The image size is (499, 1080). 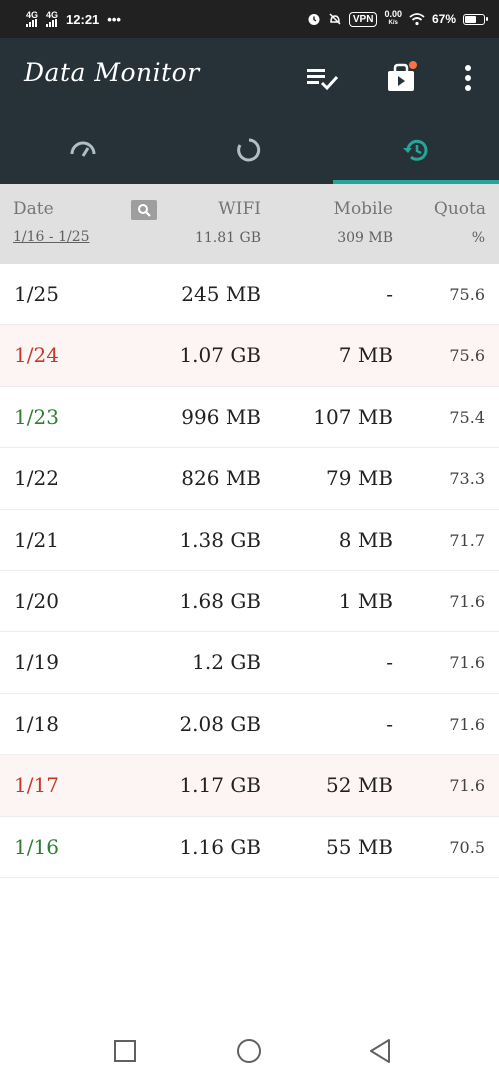 I want to click on row-quota: 75.4, so click(x=467, y=417).